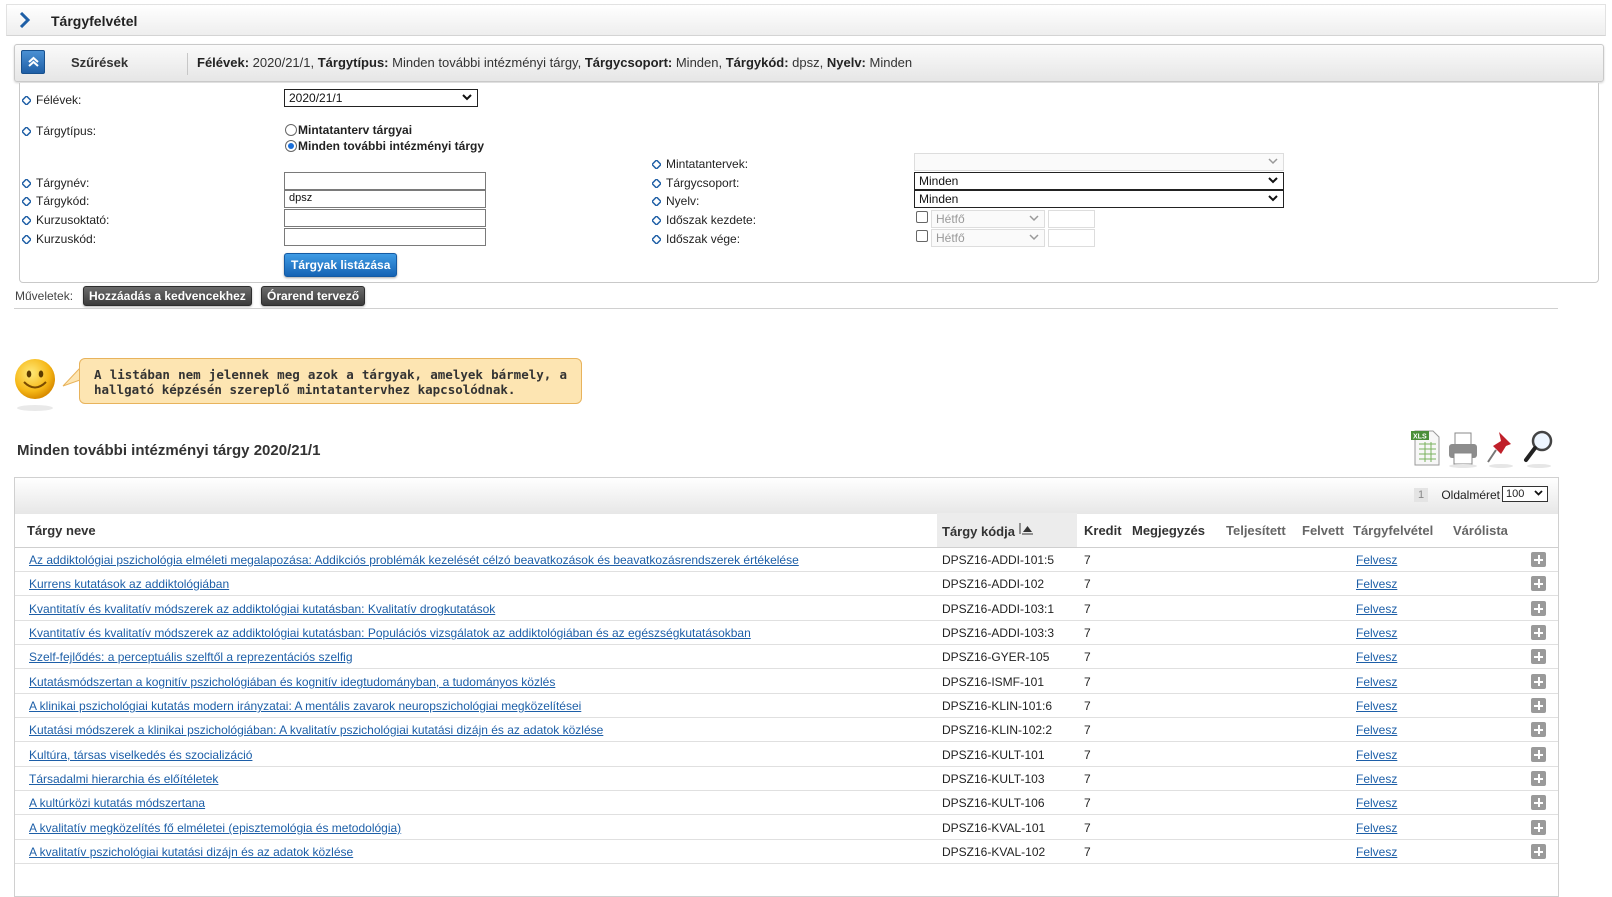 The image size is (1612, 897). Describe the element at coordinates (1323, 530) in the screenshot. I see `col-header-taken: Felvett` at that location.